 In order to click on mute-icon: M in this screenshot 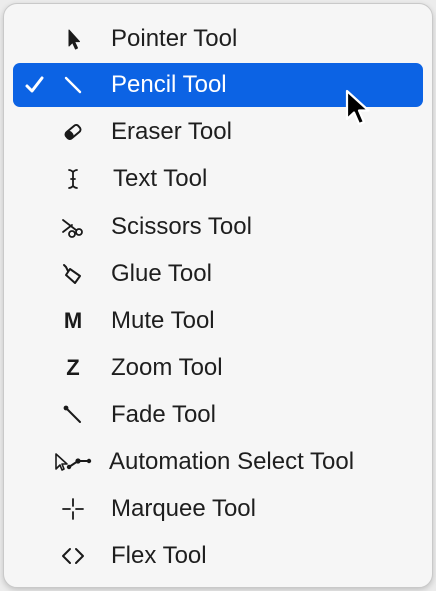, I will do `click(73, 320)`.